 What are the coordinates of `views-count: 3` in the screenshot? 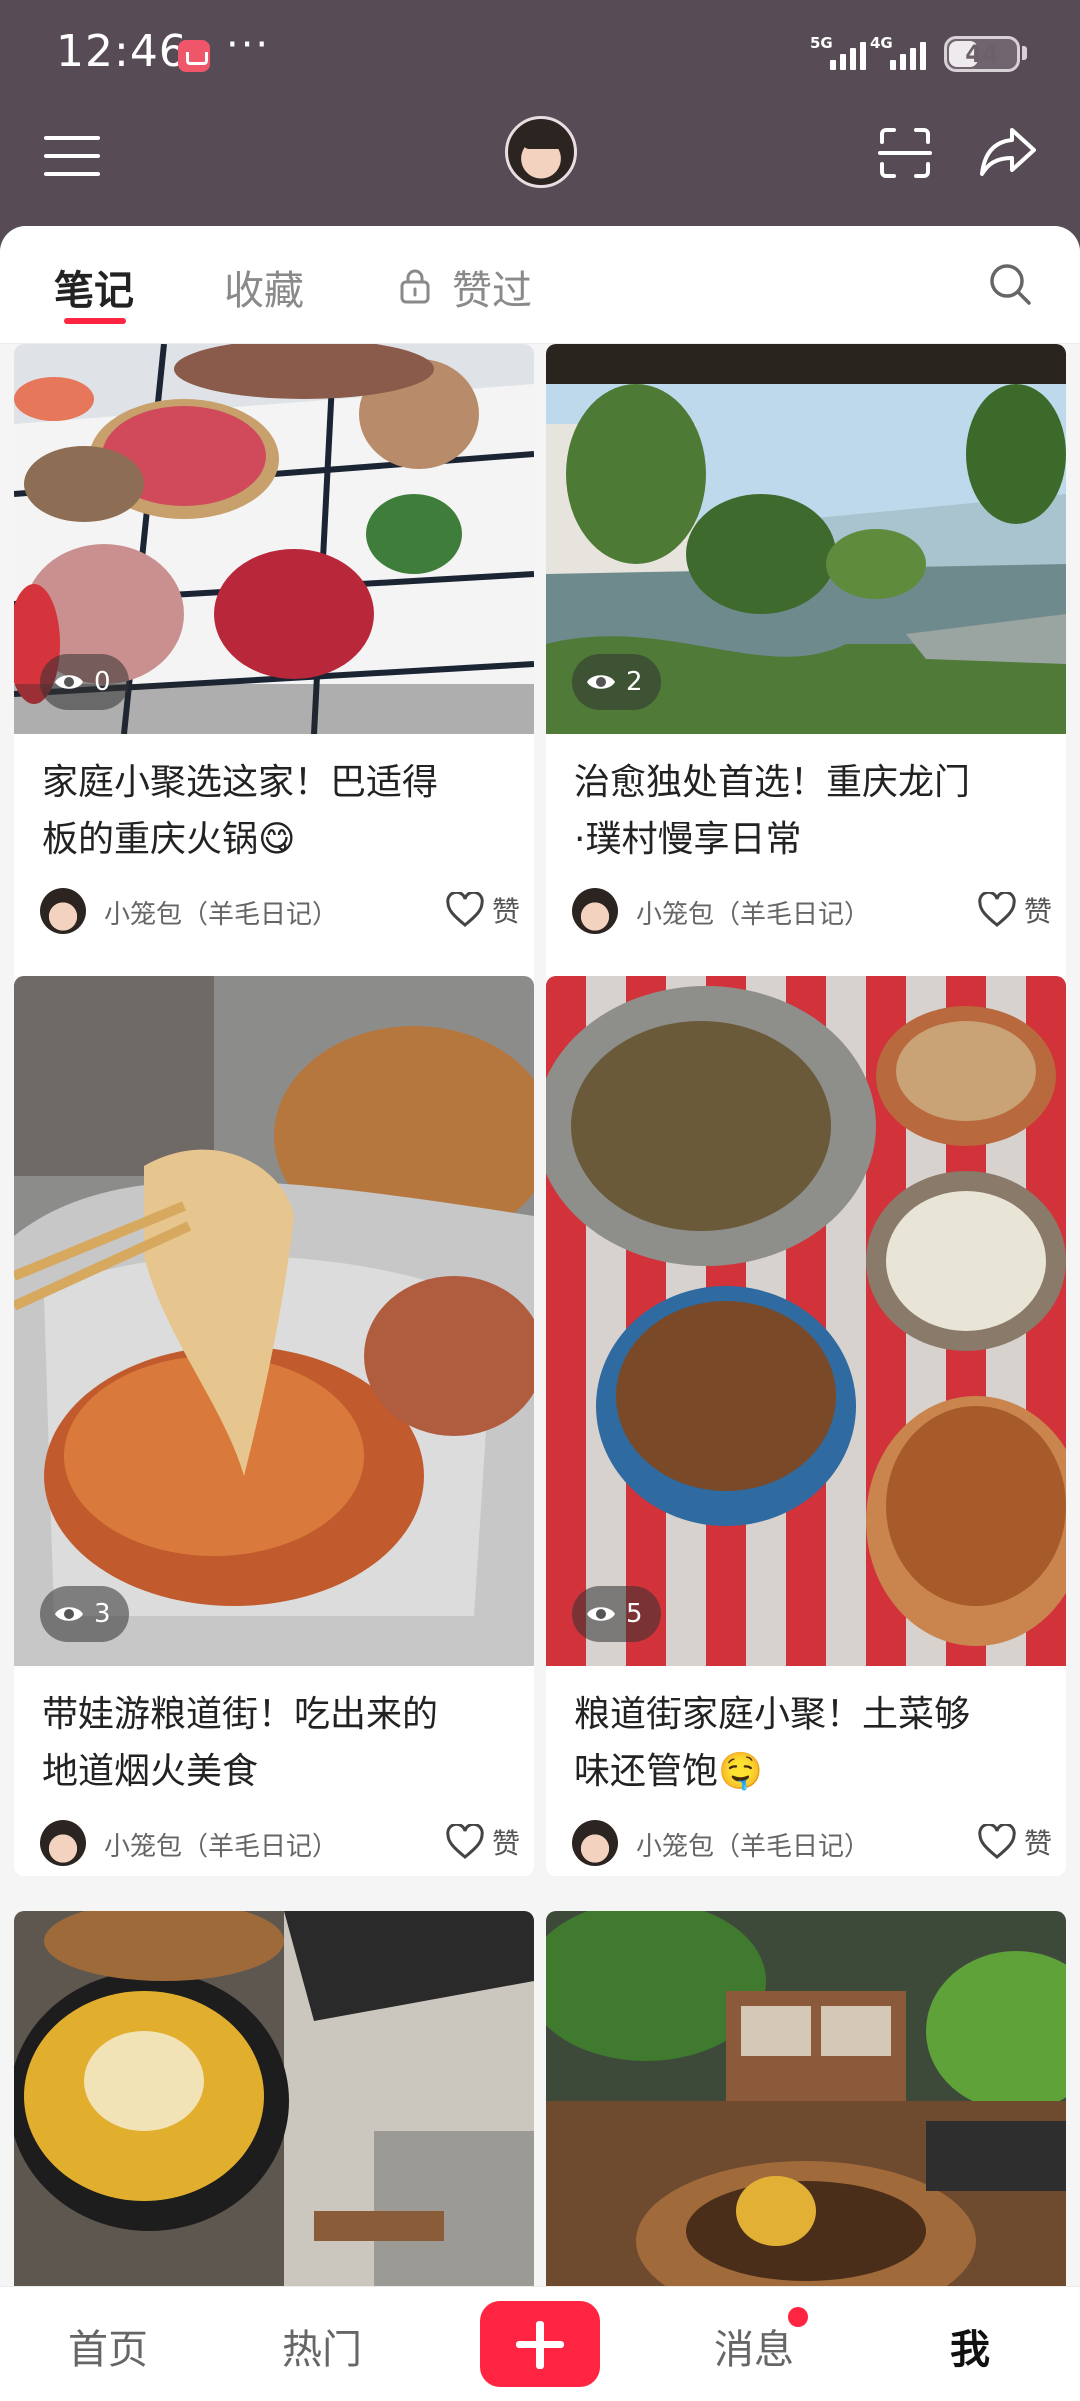 It's located at (102, 1614).